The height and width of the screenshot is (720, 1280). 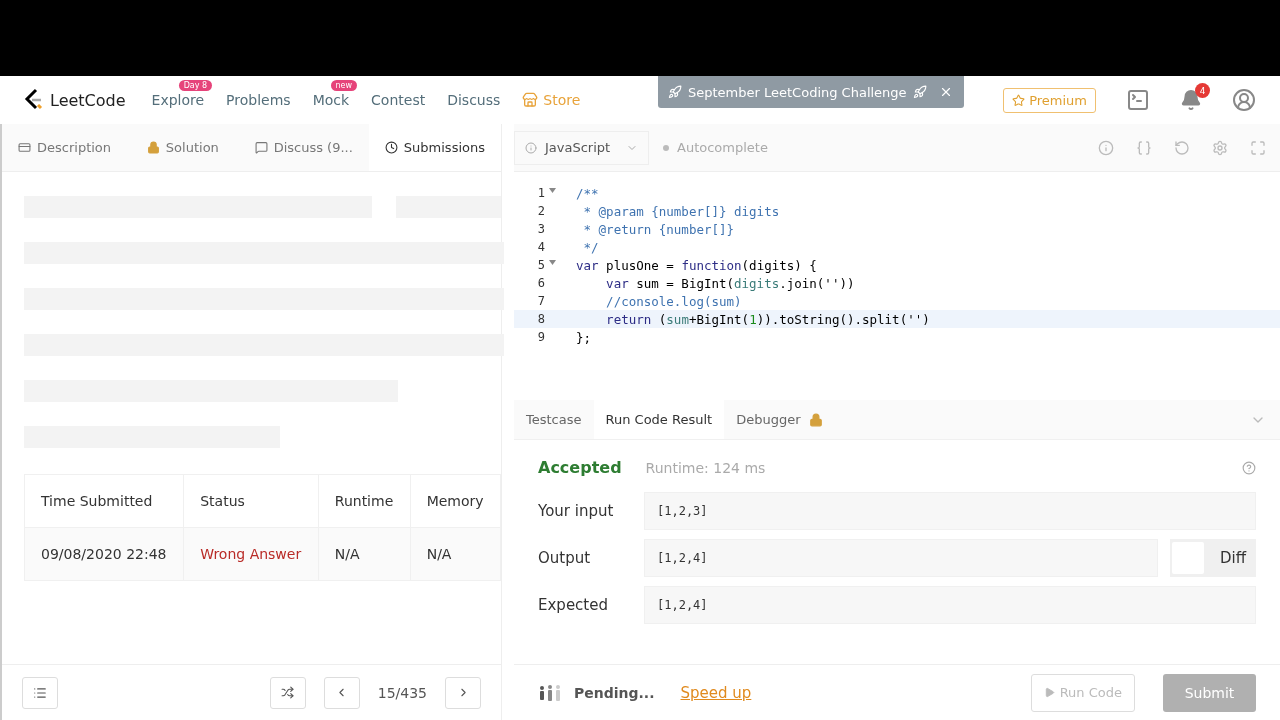 I want to click on column-header: Runtime, so click(x=364, y=501).